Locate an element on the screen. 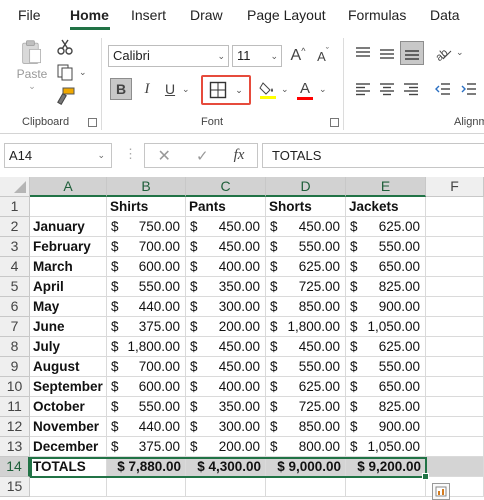 This screenshot has width=484, height=500. cell-d6: $850.00 is located at coordinates (306, 307).